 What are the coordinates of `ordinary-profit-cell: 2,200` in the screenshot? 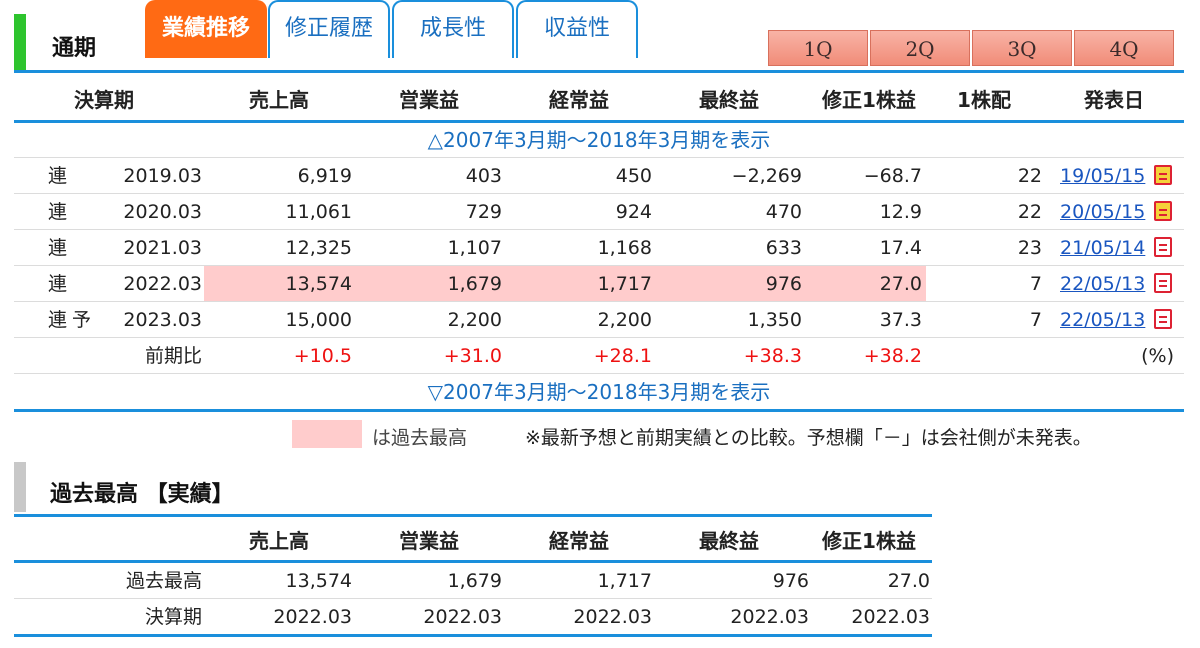 It's located at (624, 320).